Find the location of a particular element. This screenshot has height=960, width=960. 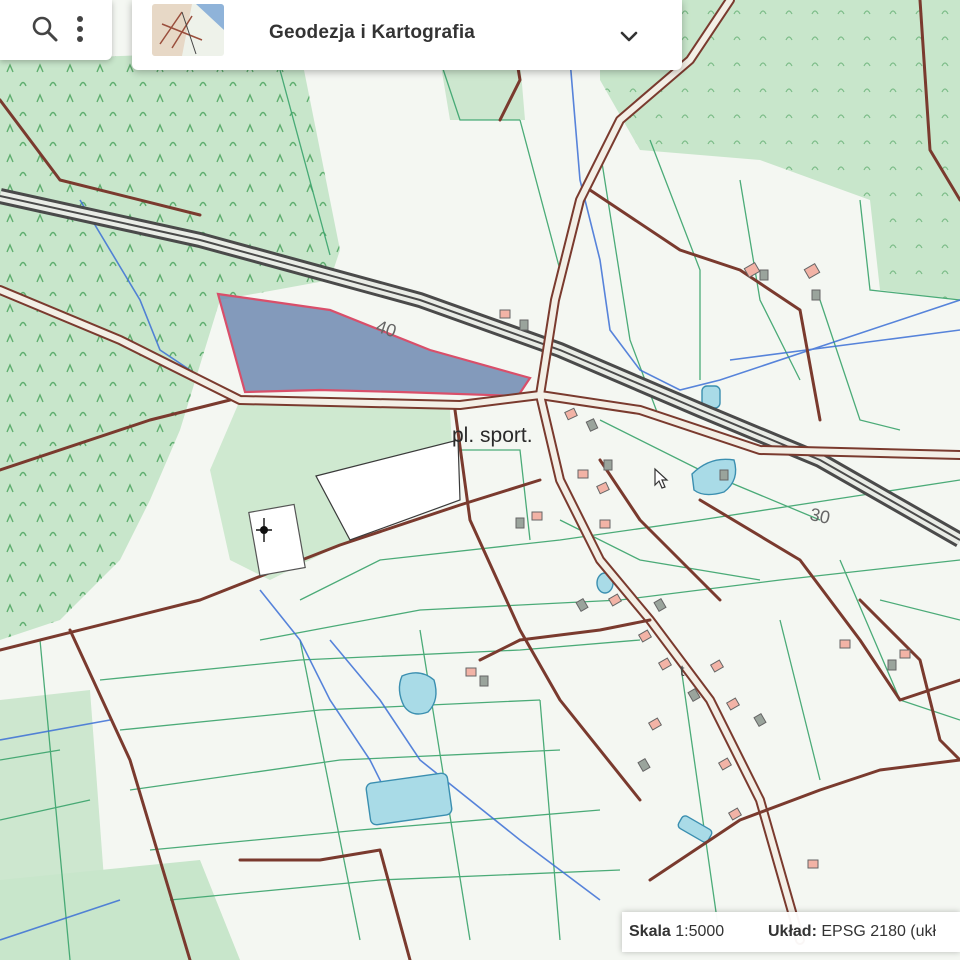

contour-label-30: 30 is located at coordinates (820, 516).